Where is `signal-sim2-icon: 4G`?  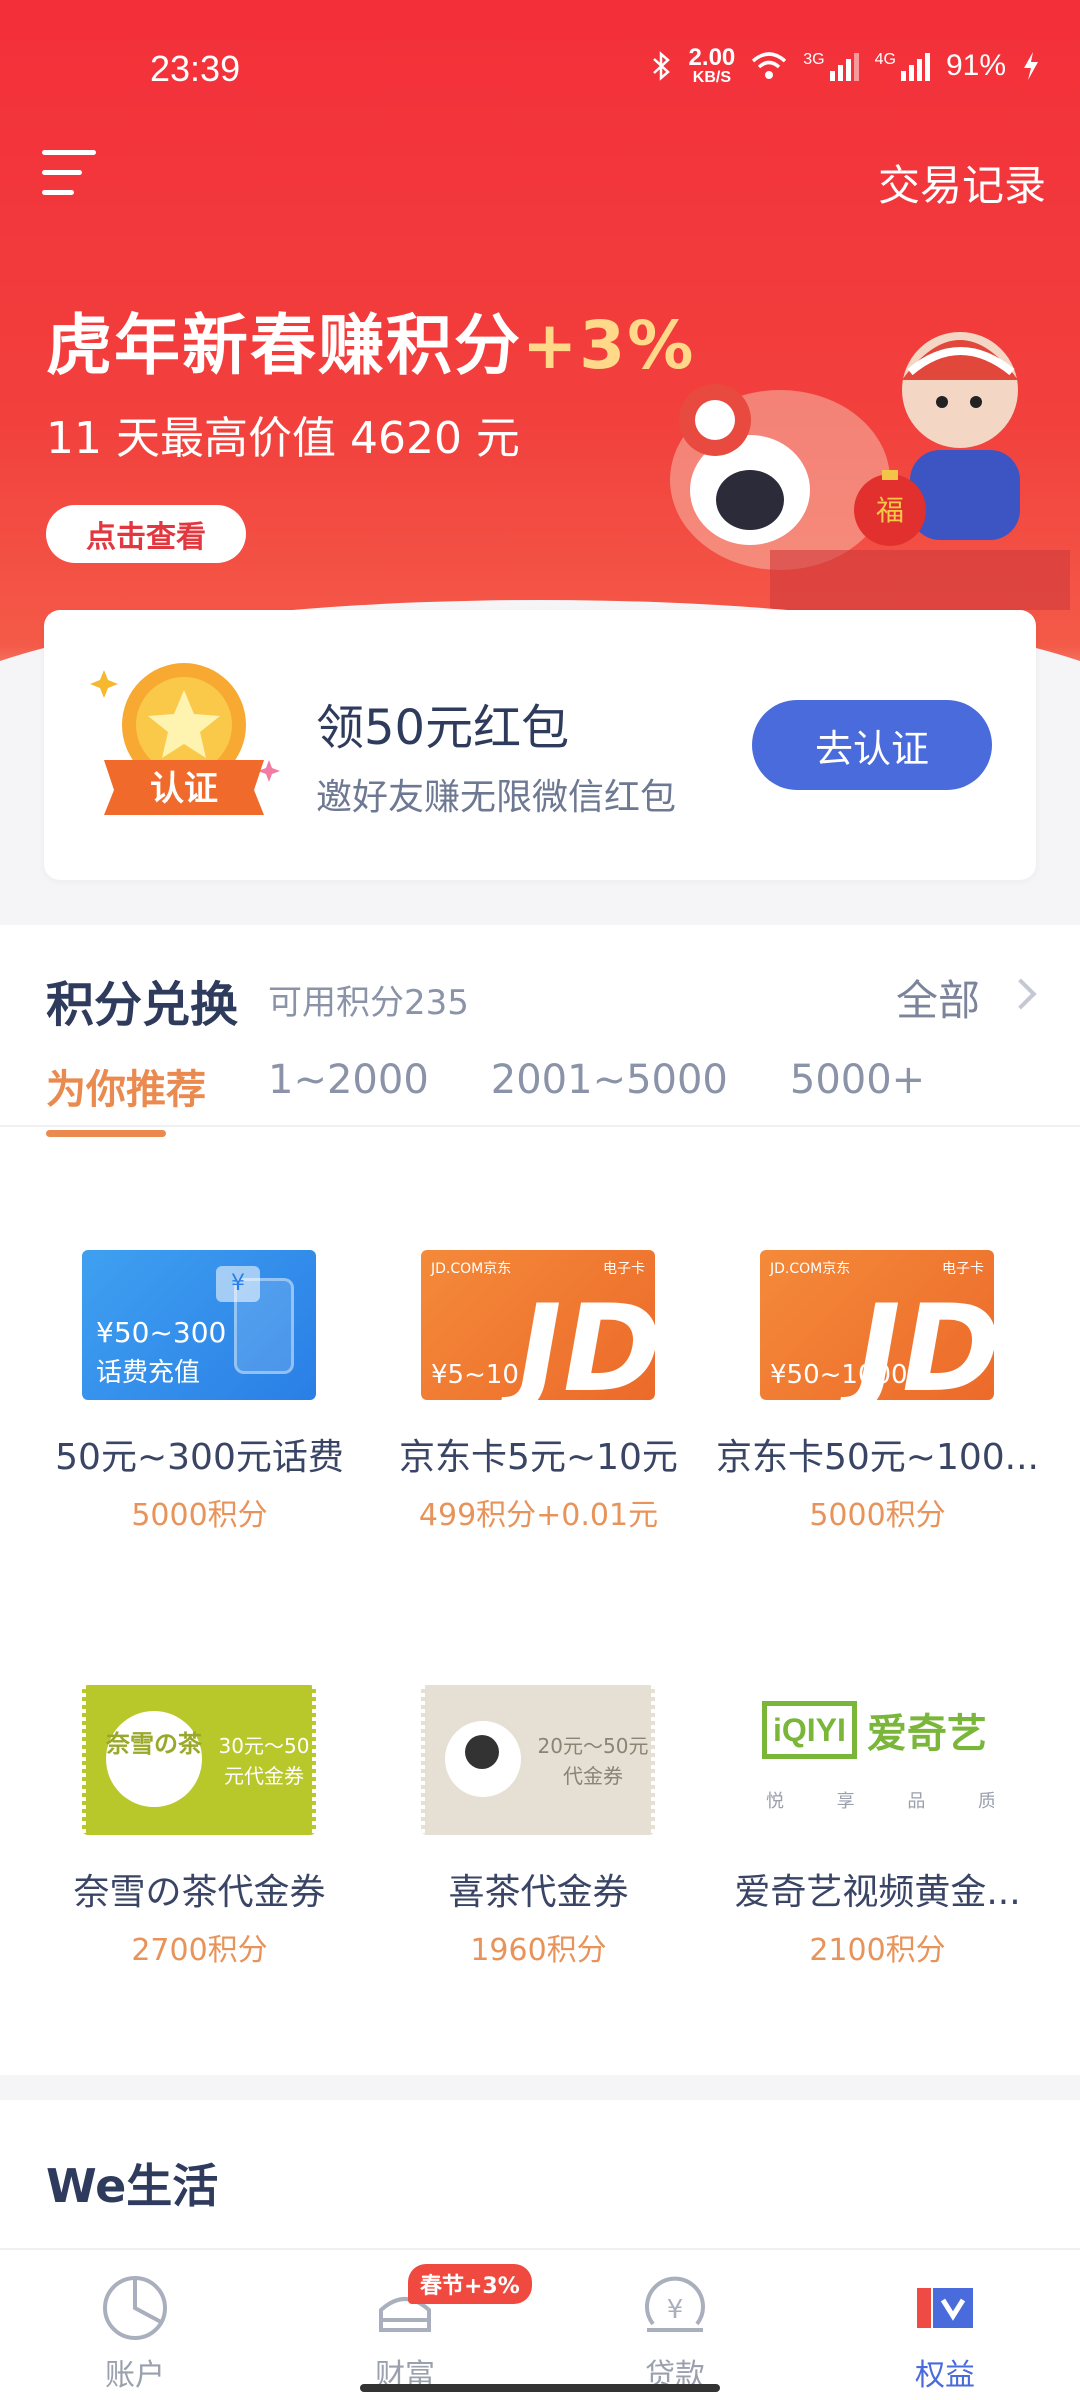
signal-sim2-icon: 4G is located at coordinates (902, 66).